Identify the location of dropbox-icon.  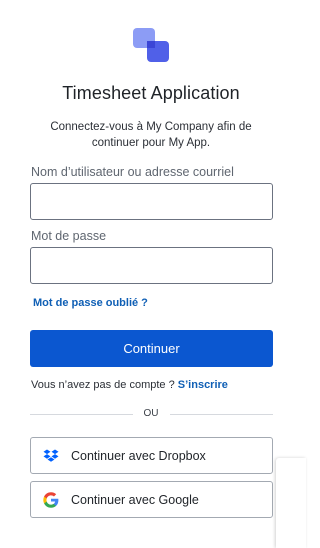
(51, 455).